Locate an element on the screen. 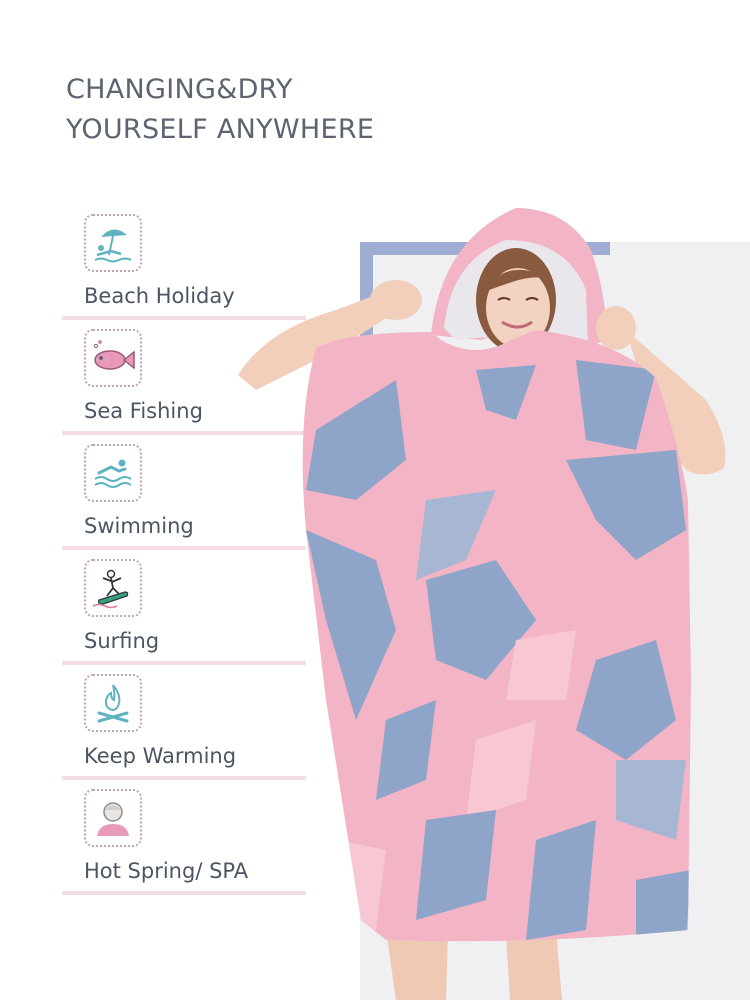  feature-label: Hot Spring/ SPA is located at coordinates (166, 871).